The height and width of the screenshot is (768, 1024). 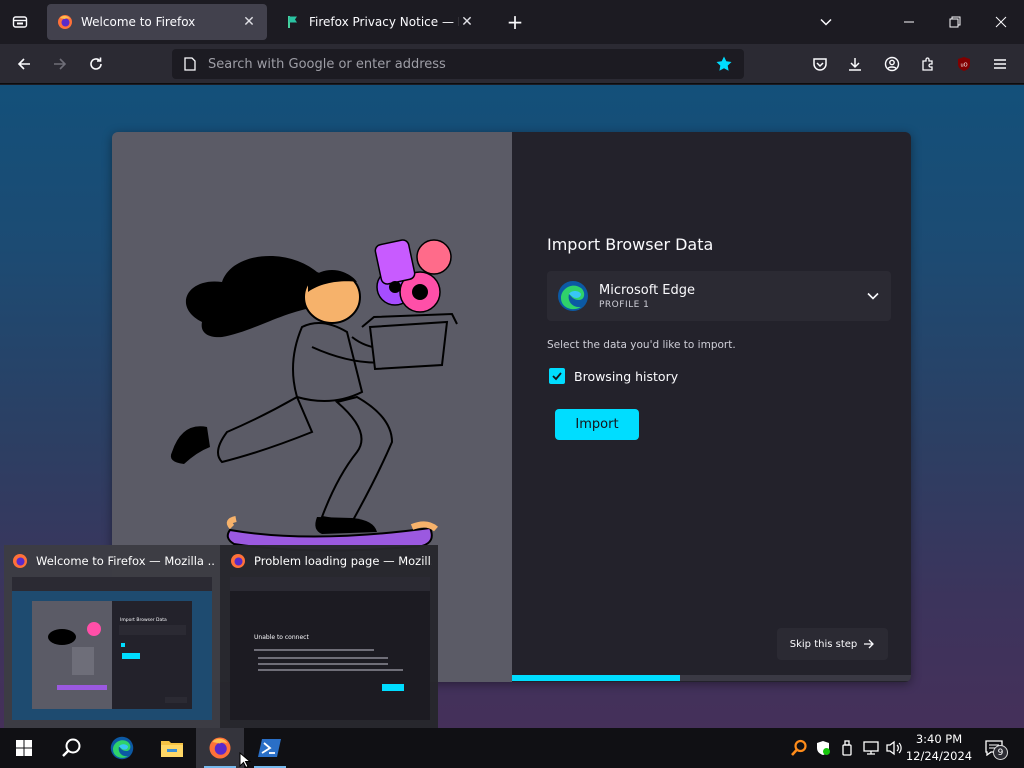 What do you see at coordinates (143, 620) in the screenshot?
I see `thumbnail-text: Import Browser Data` at bounding box center [143, 620].